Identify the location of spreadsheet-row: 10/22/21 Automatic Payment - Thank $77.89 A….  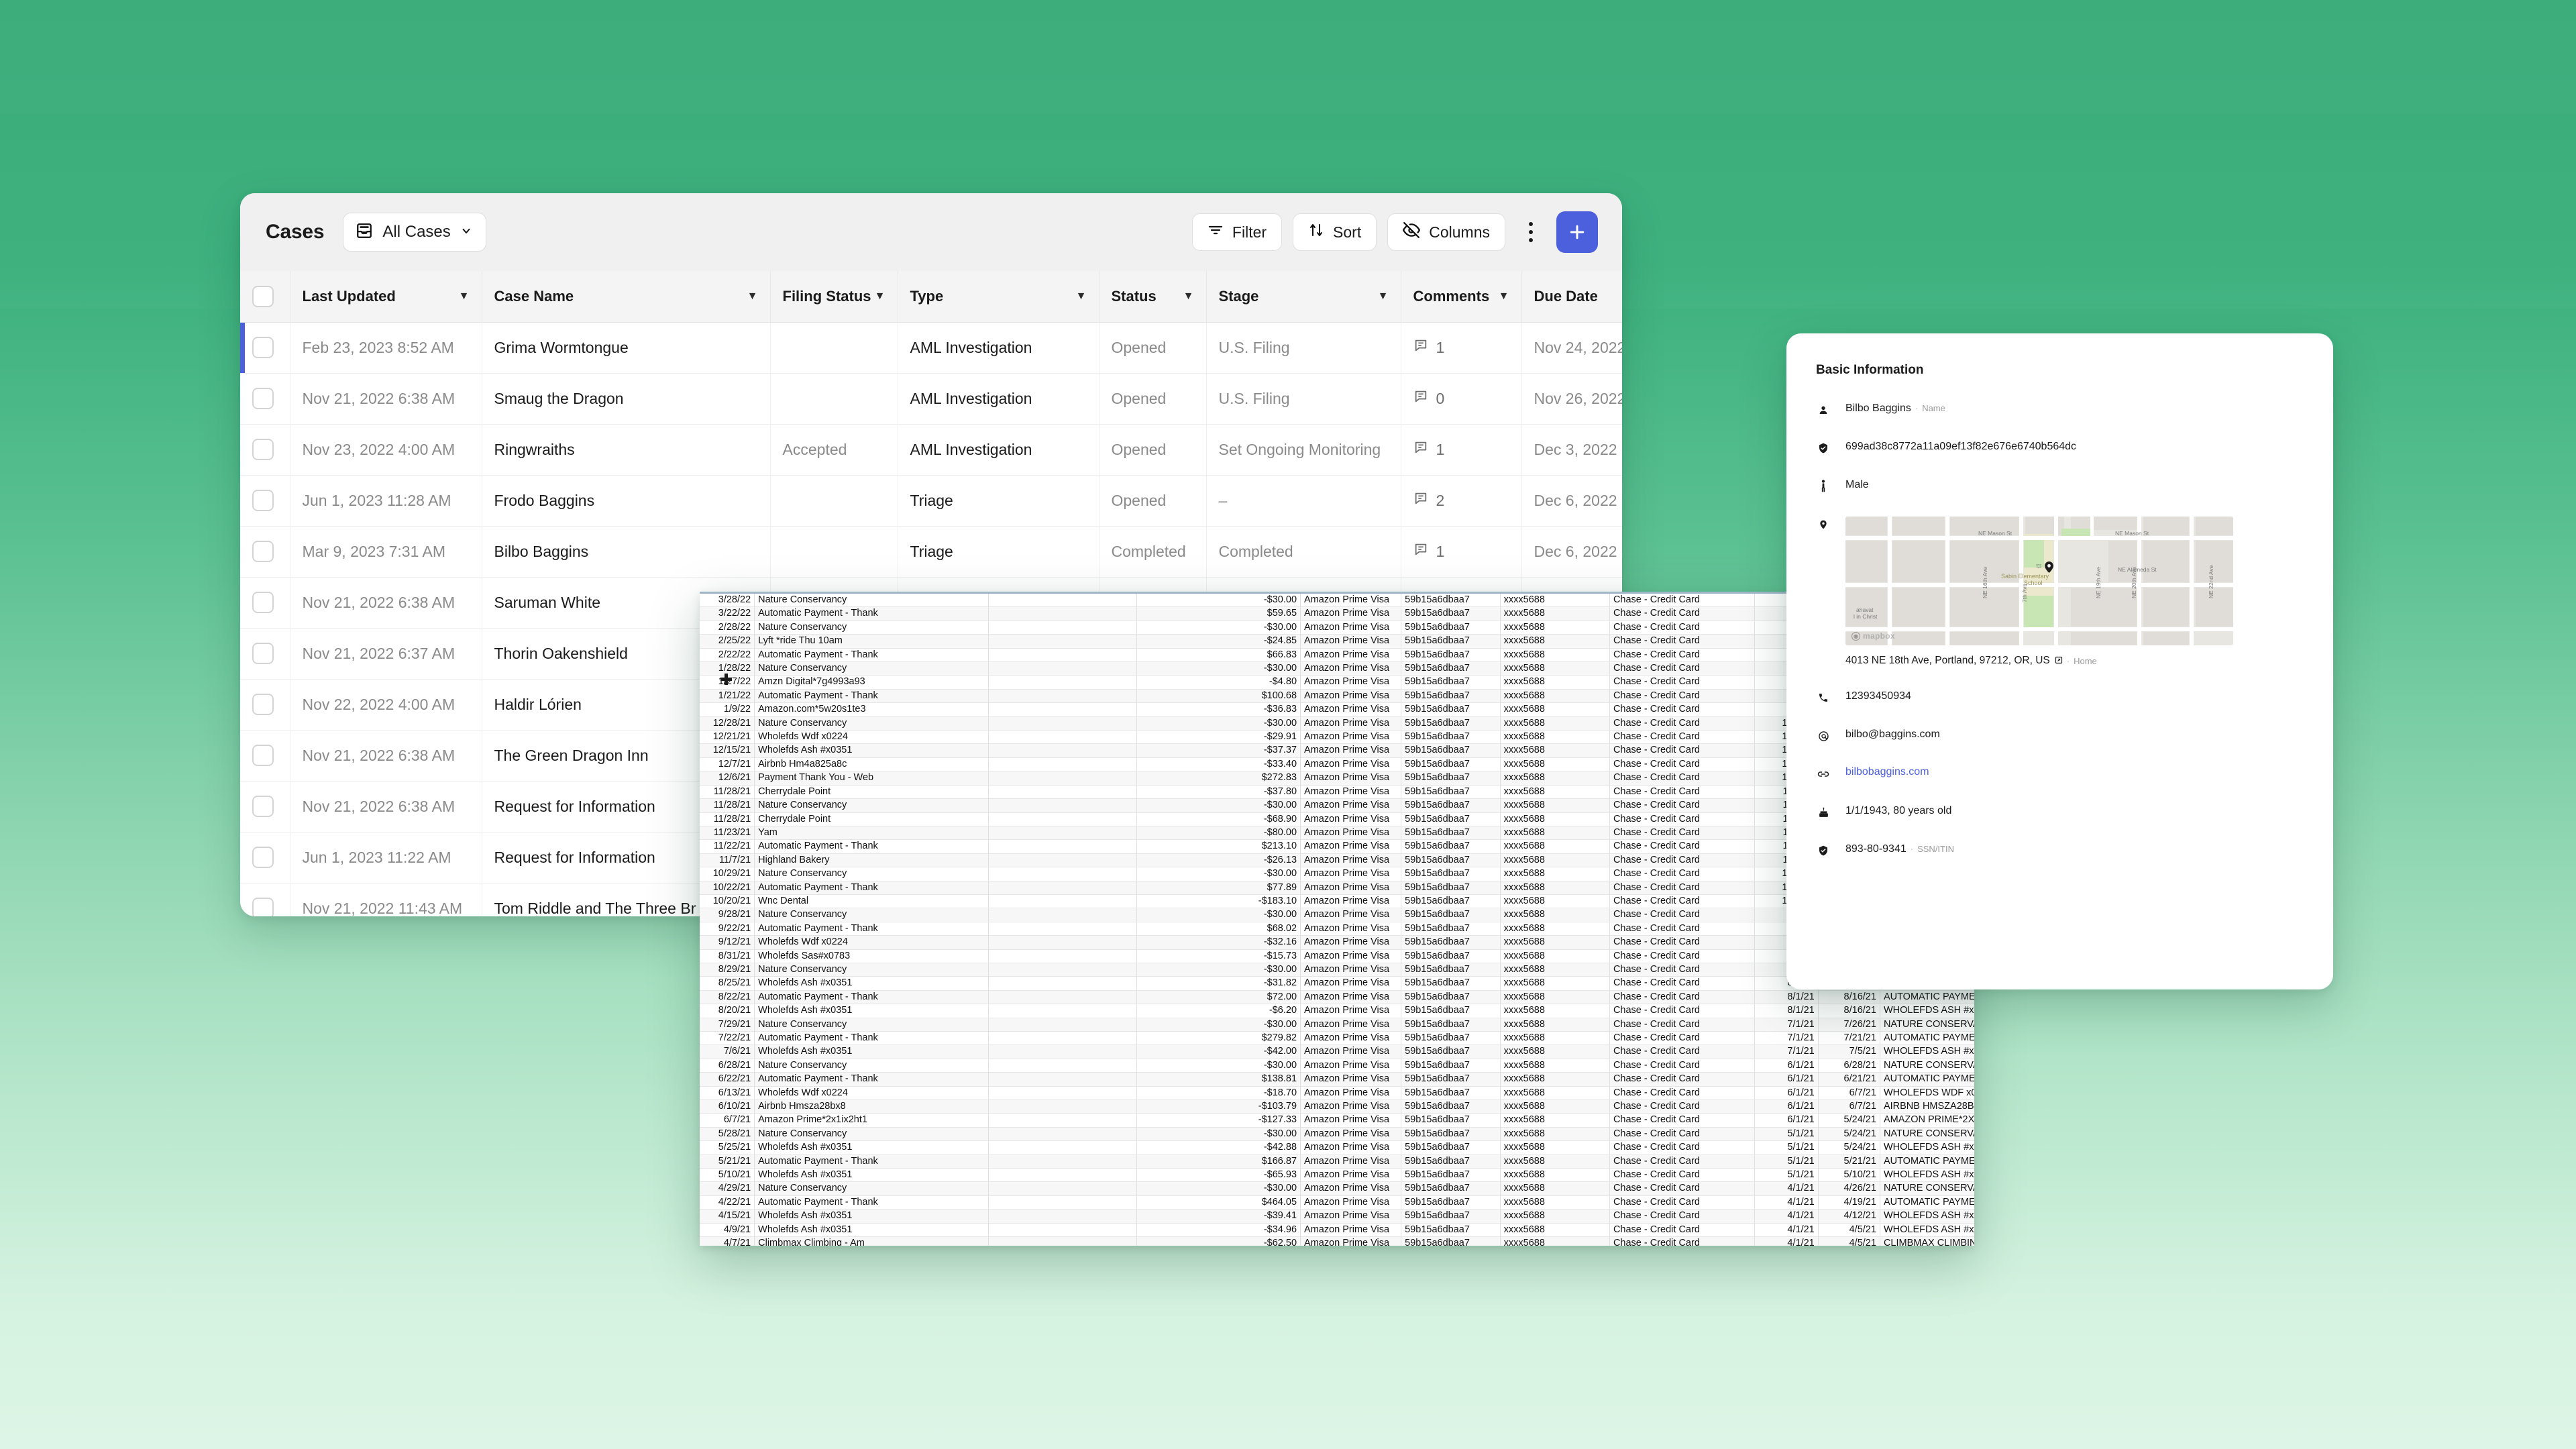
(1337, 888).